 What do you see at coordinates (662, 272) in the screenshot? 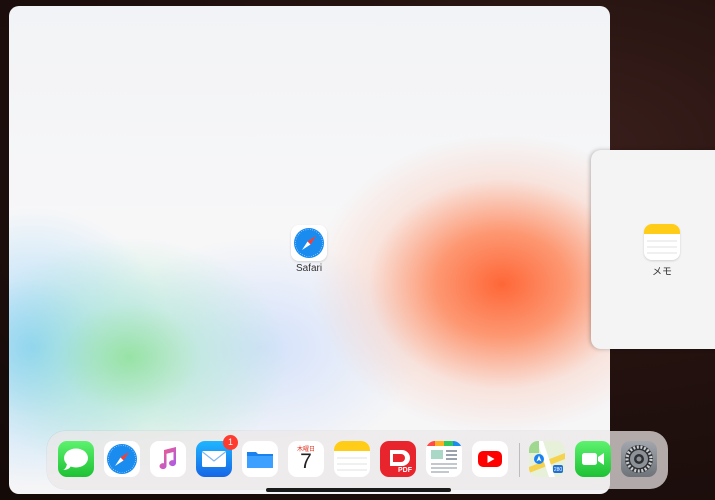
I see `memo-window-label: メモ` at bounding box center [662, 272].